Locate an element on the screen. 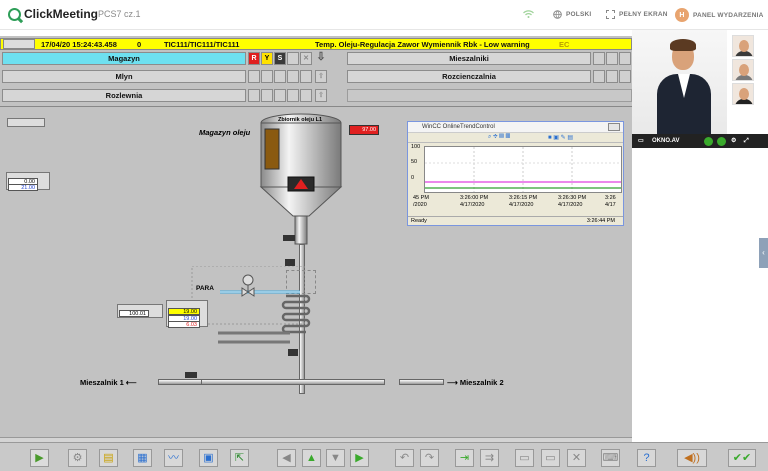  trend-toolbar: ⌕ ✥ ▥ ▦ ■ ▣ ✎ ▤ is located at coordinates (515, 138).